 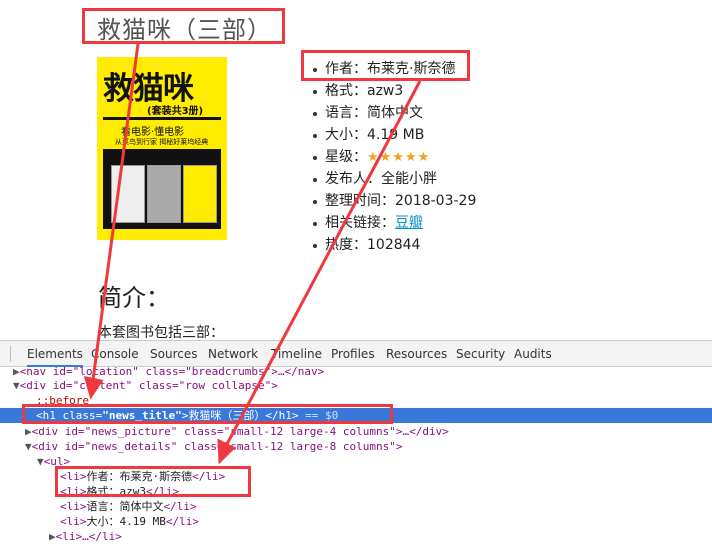 What do you see at coordinates (115, 212) in the screenshot?
I see `arrow-title-to-h1` at bounding box center [115, 212].